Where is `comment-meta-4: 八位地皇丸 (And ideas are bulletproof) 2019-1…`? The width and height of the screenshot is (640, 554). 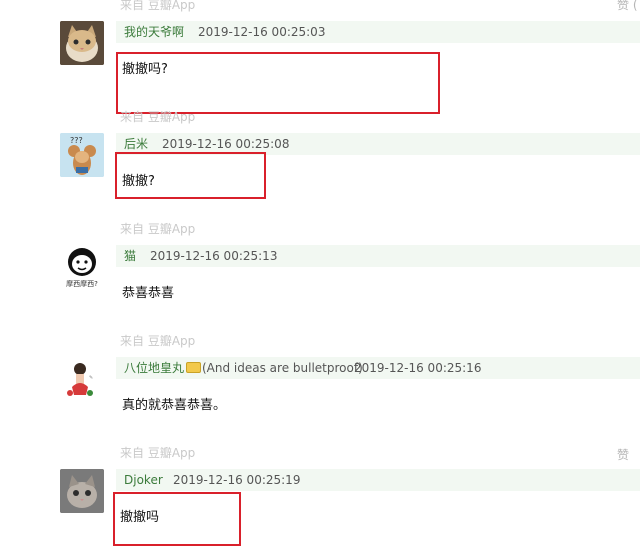
comment-meta-4: 八位地皇丸 (And ideas are bulletproof) 2019-1… is located at coordinates (378, 368).